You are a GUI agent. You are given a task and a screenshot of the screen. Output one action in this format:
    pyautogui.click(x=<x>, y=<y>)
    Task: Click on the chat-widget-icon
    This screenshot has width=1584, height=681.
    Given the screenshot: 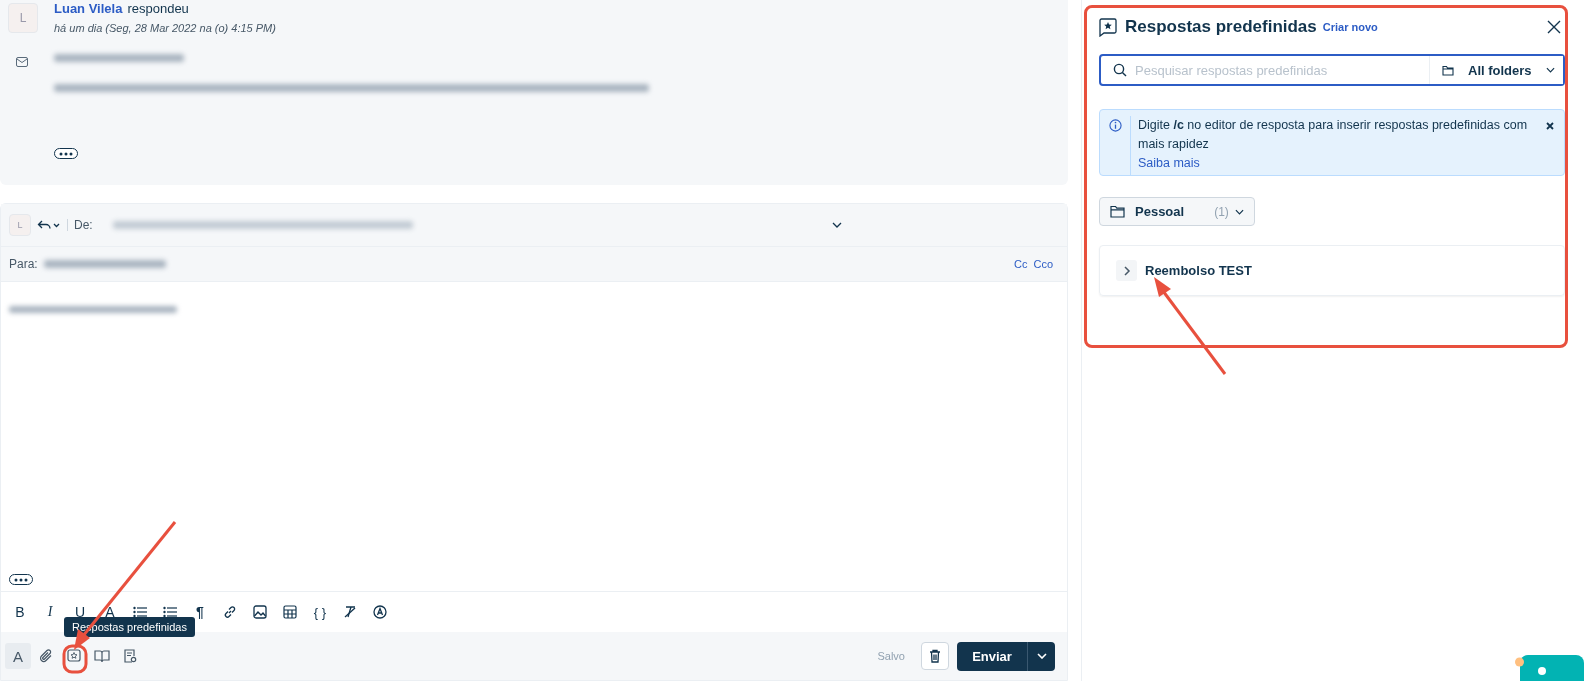 What is the action you would take?
    pyautogui.click(x=1549, y=668)
    